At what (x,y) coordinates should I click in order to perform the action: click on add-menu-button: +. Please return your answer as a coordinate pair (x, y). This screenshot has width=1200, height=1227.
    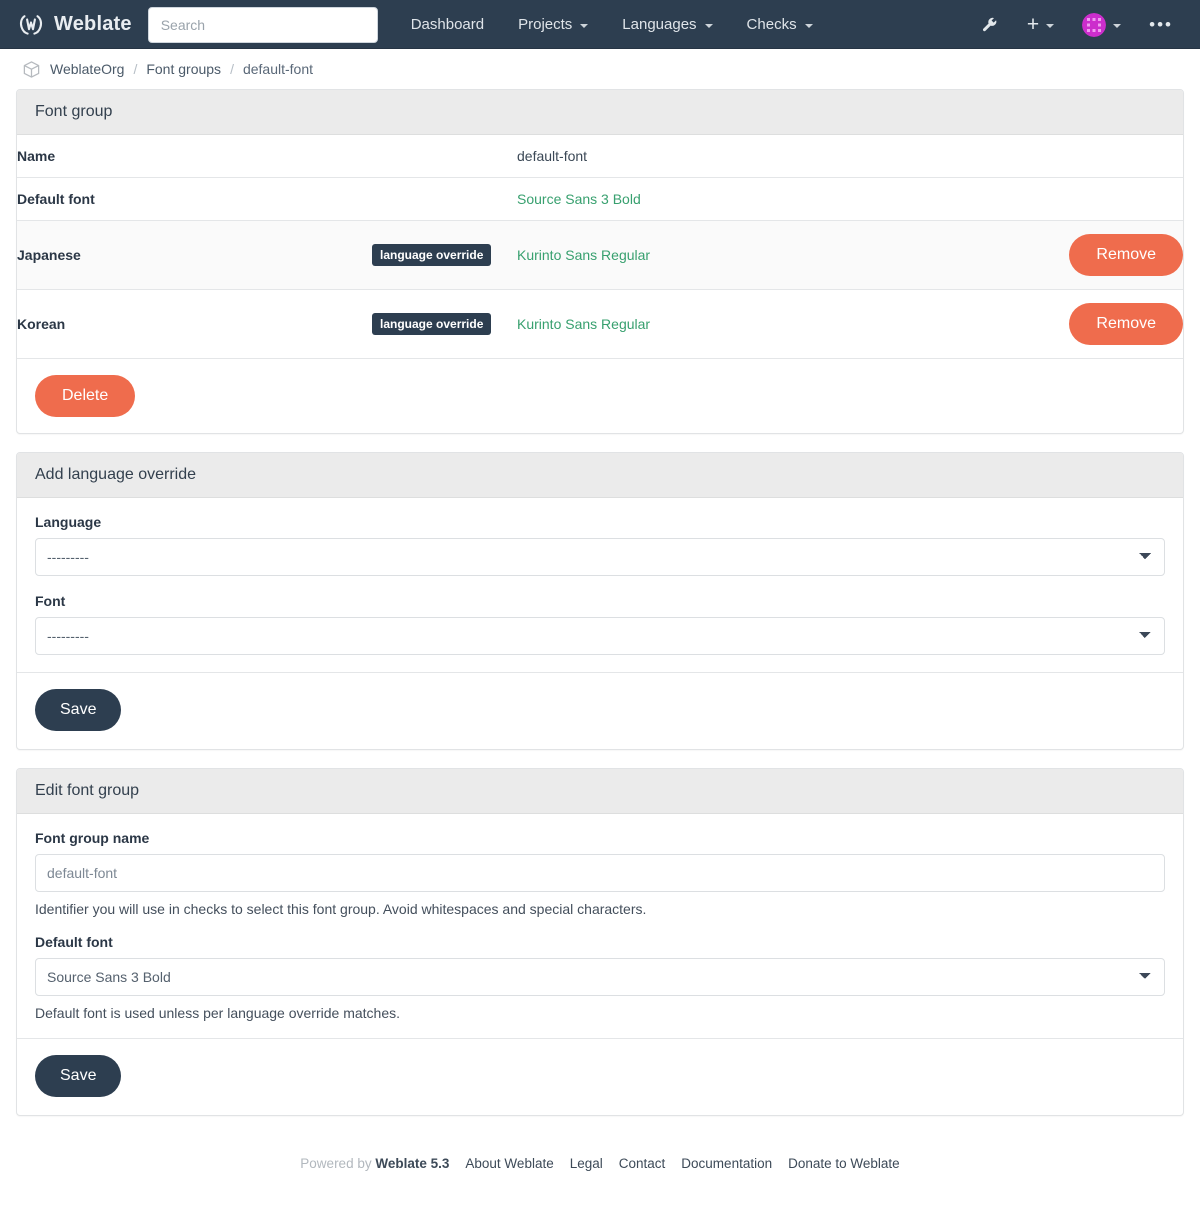
    Looking at the image, I should click on (1040, 24).